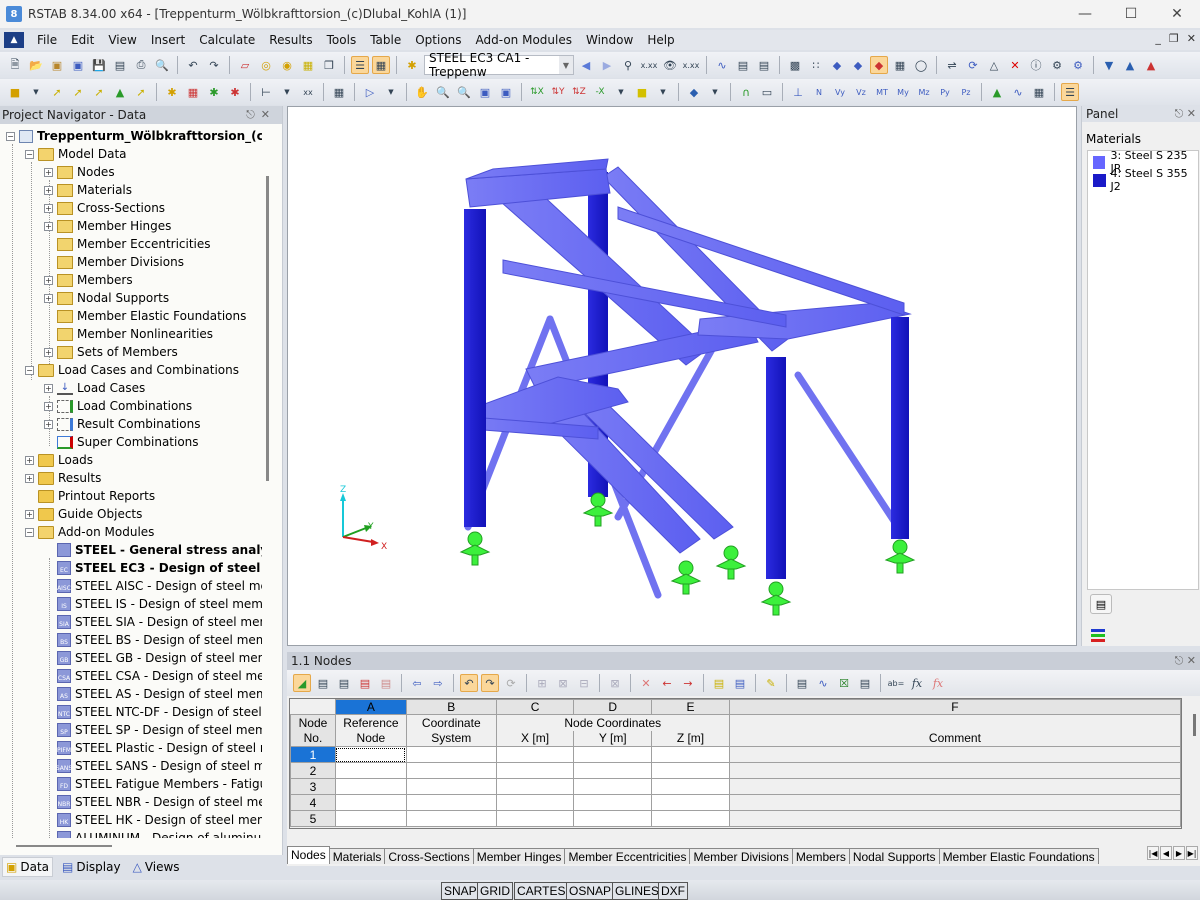 The height and width of the screenshot is (900, 1200). I want to click on tree-member-eccentricities: Member Eccentricities, so click(127, 244).